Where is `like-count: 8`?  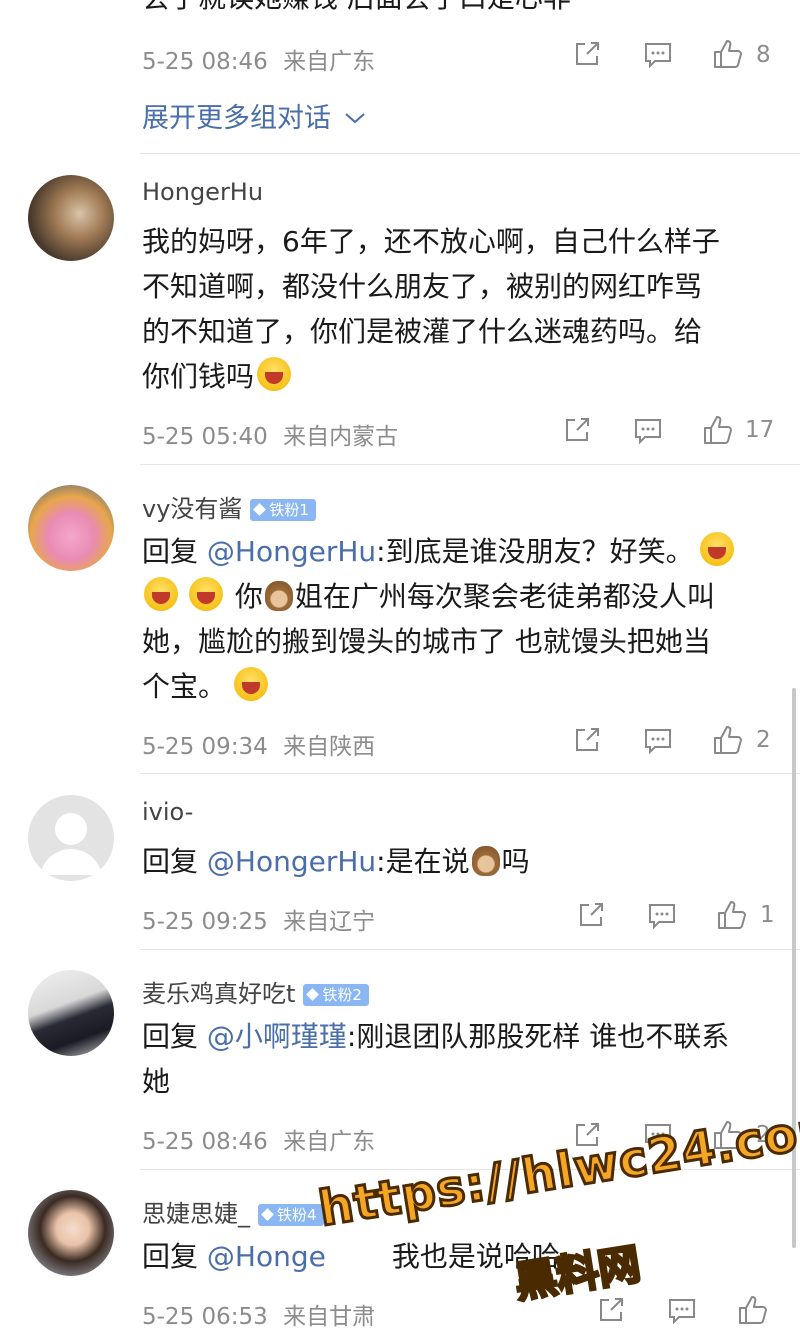
like-count: 8 is located at coordinates (763, 55).